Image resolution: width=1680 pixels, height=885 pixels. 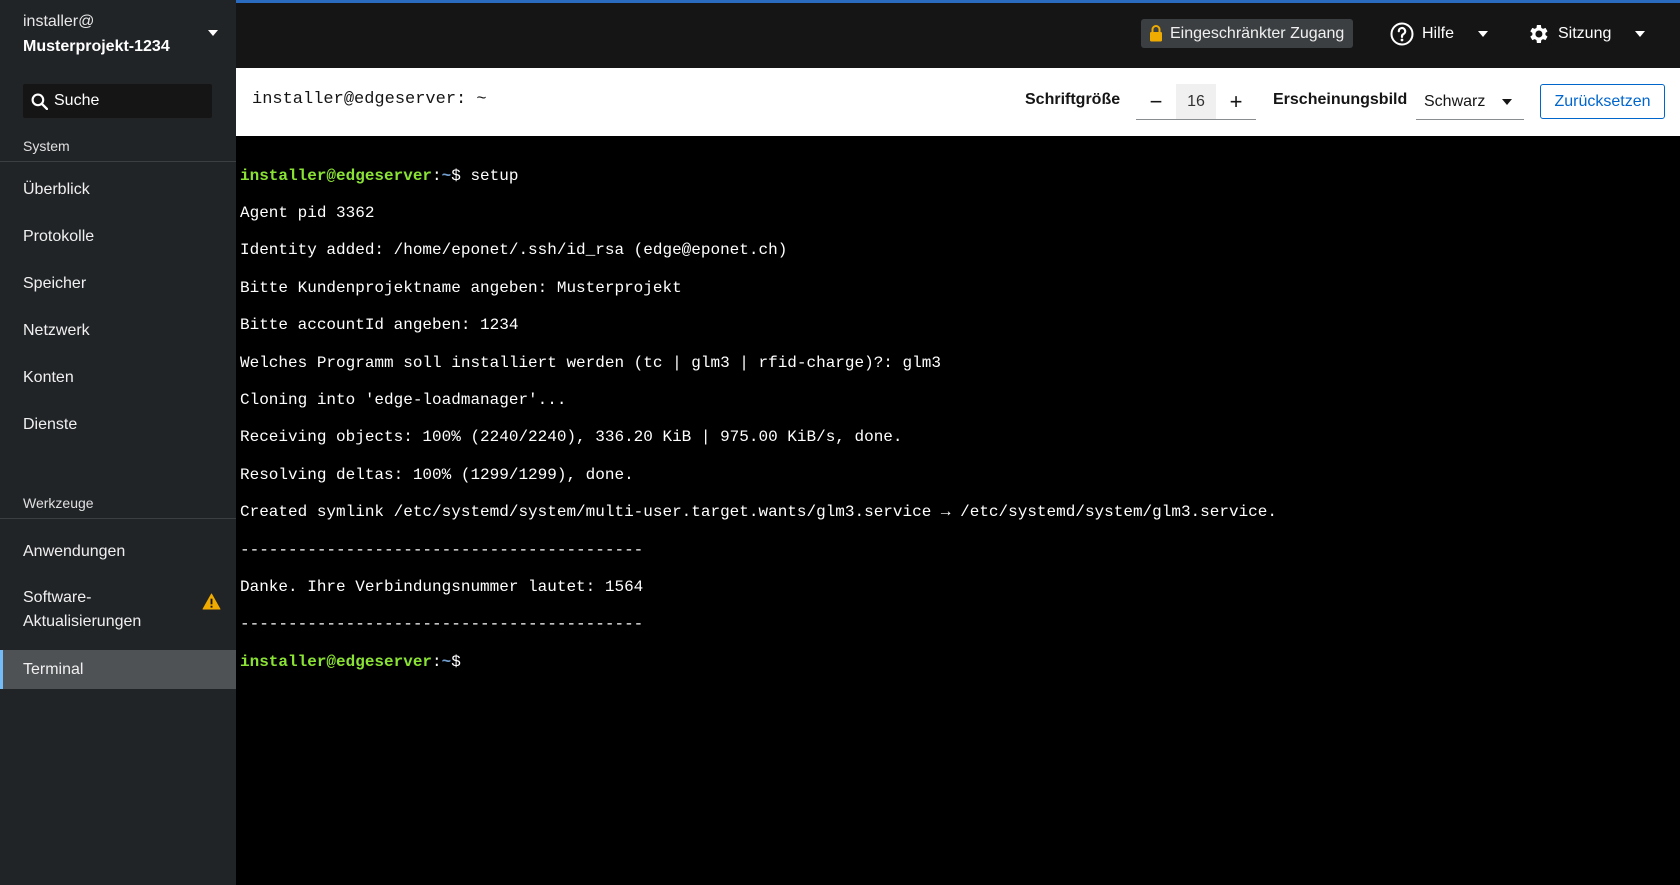 I want to click on session-label: Sitzung, so click(x=1585, y=33).